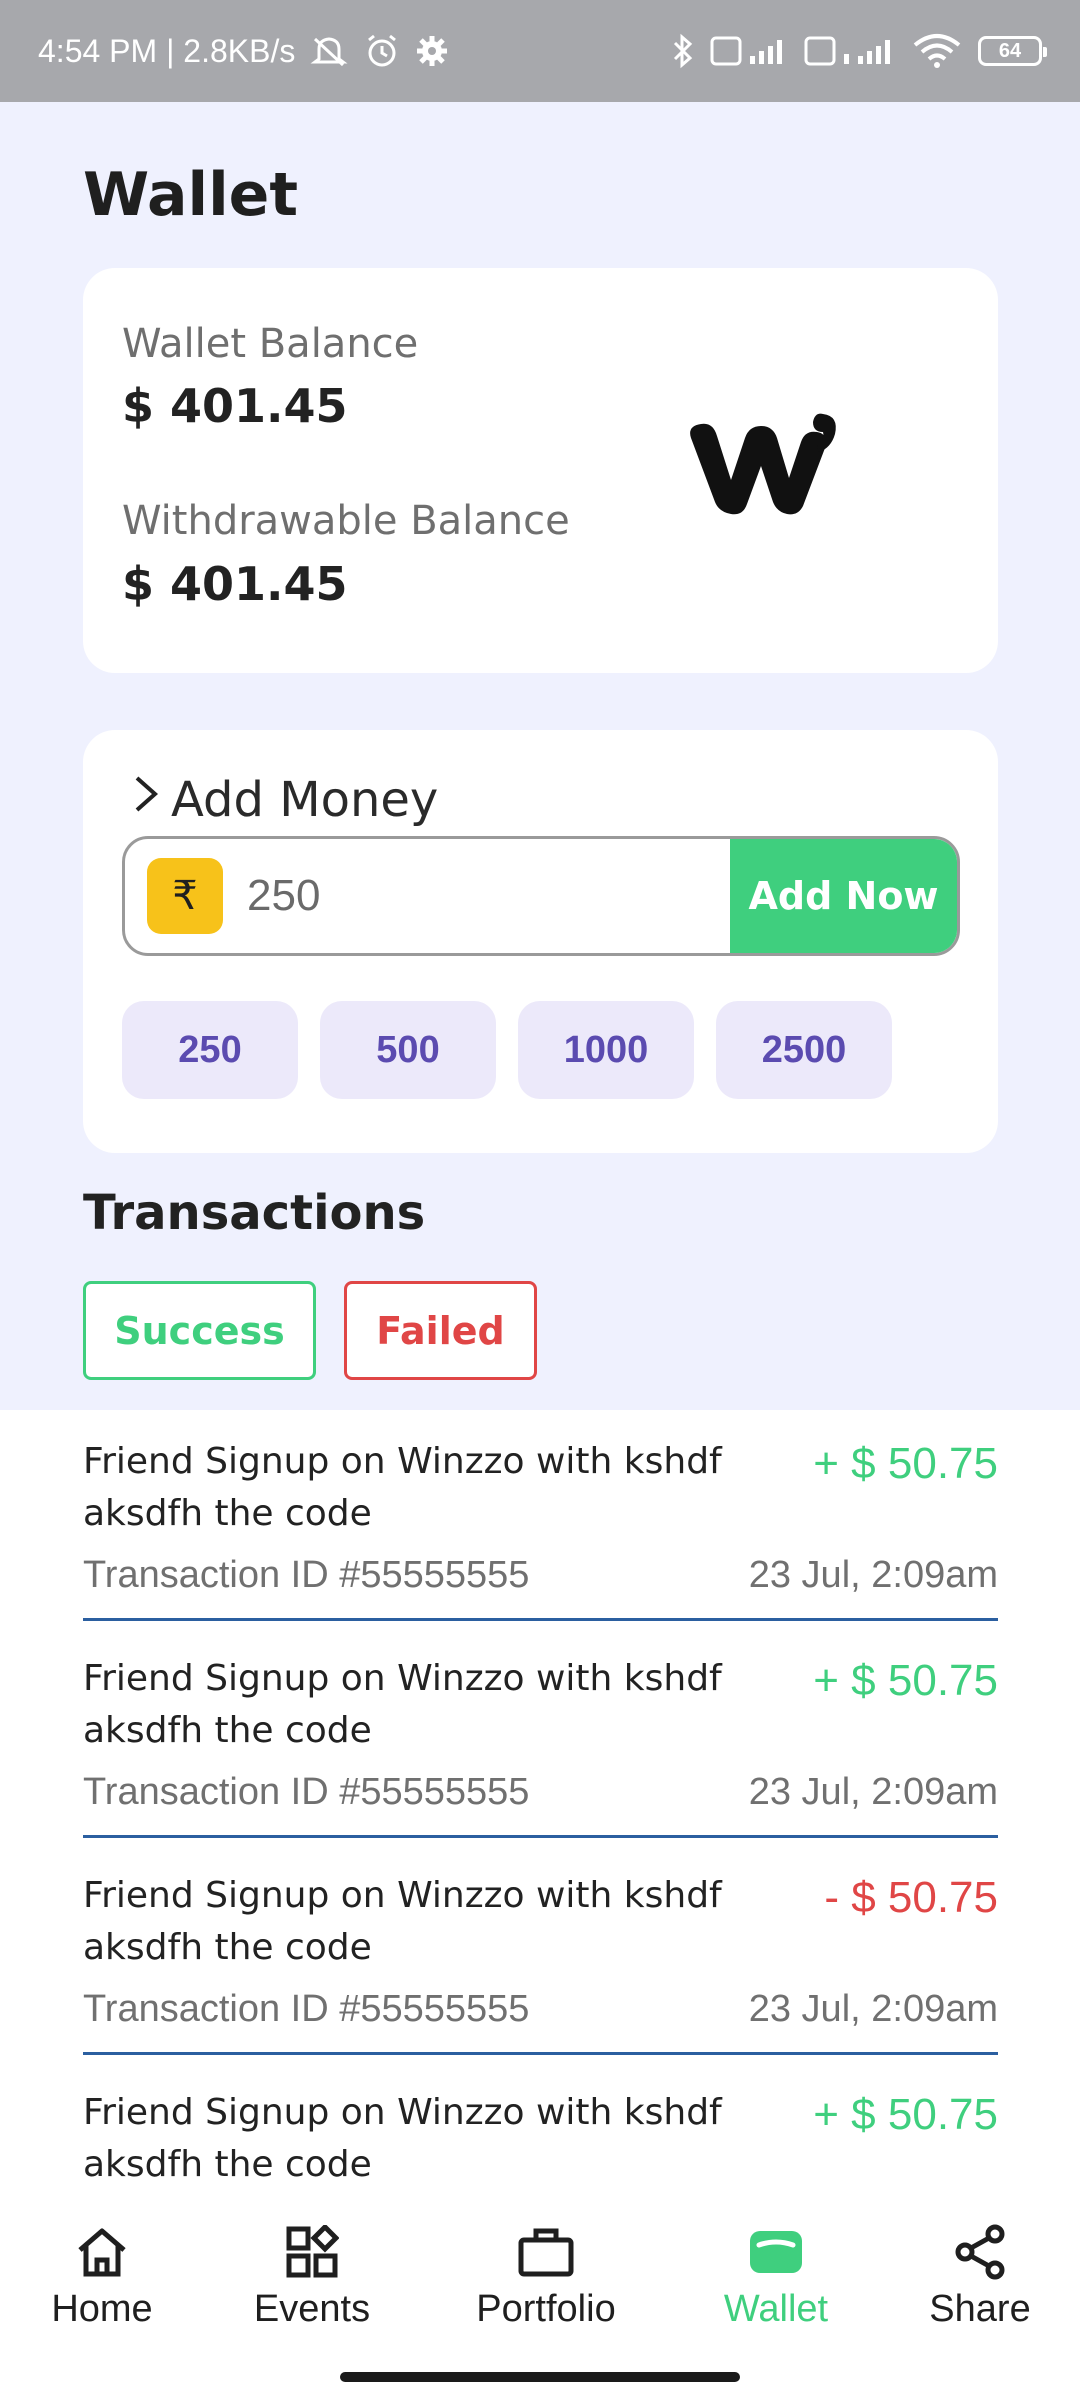 This screenshot has width=1080, height=2400. I want to click on wifi-icon, so click(937, 51).